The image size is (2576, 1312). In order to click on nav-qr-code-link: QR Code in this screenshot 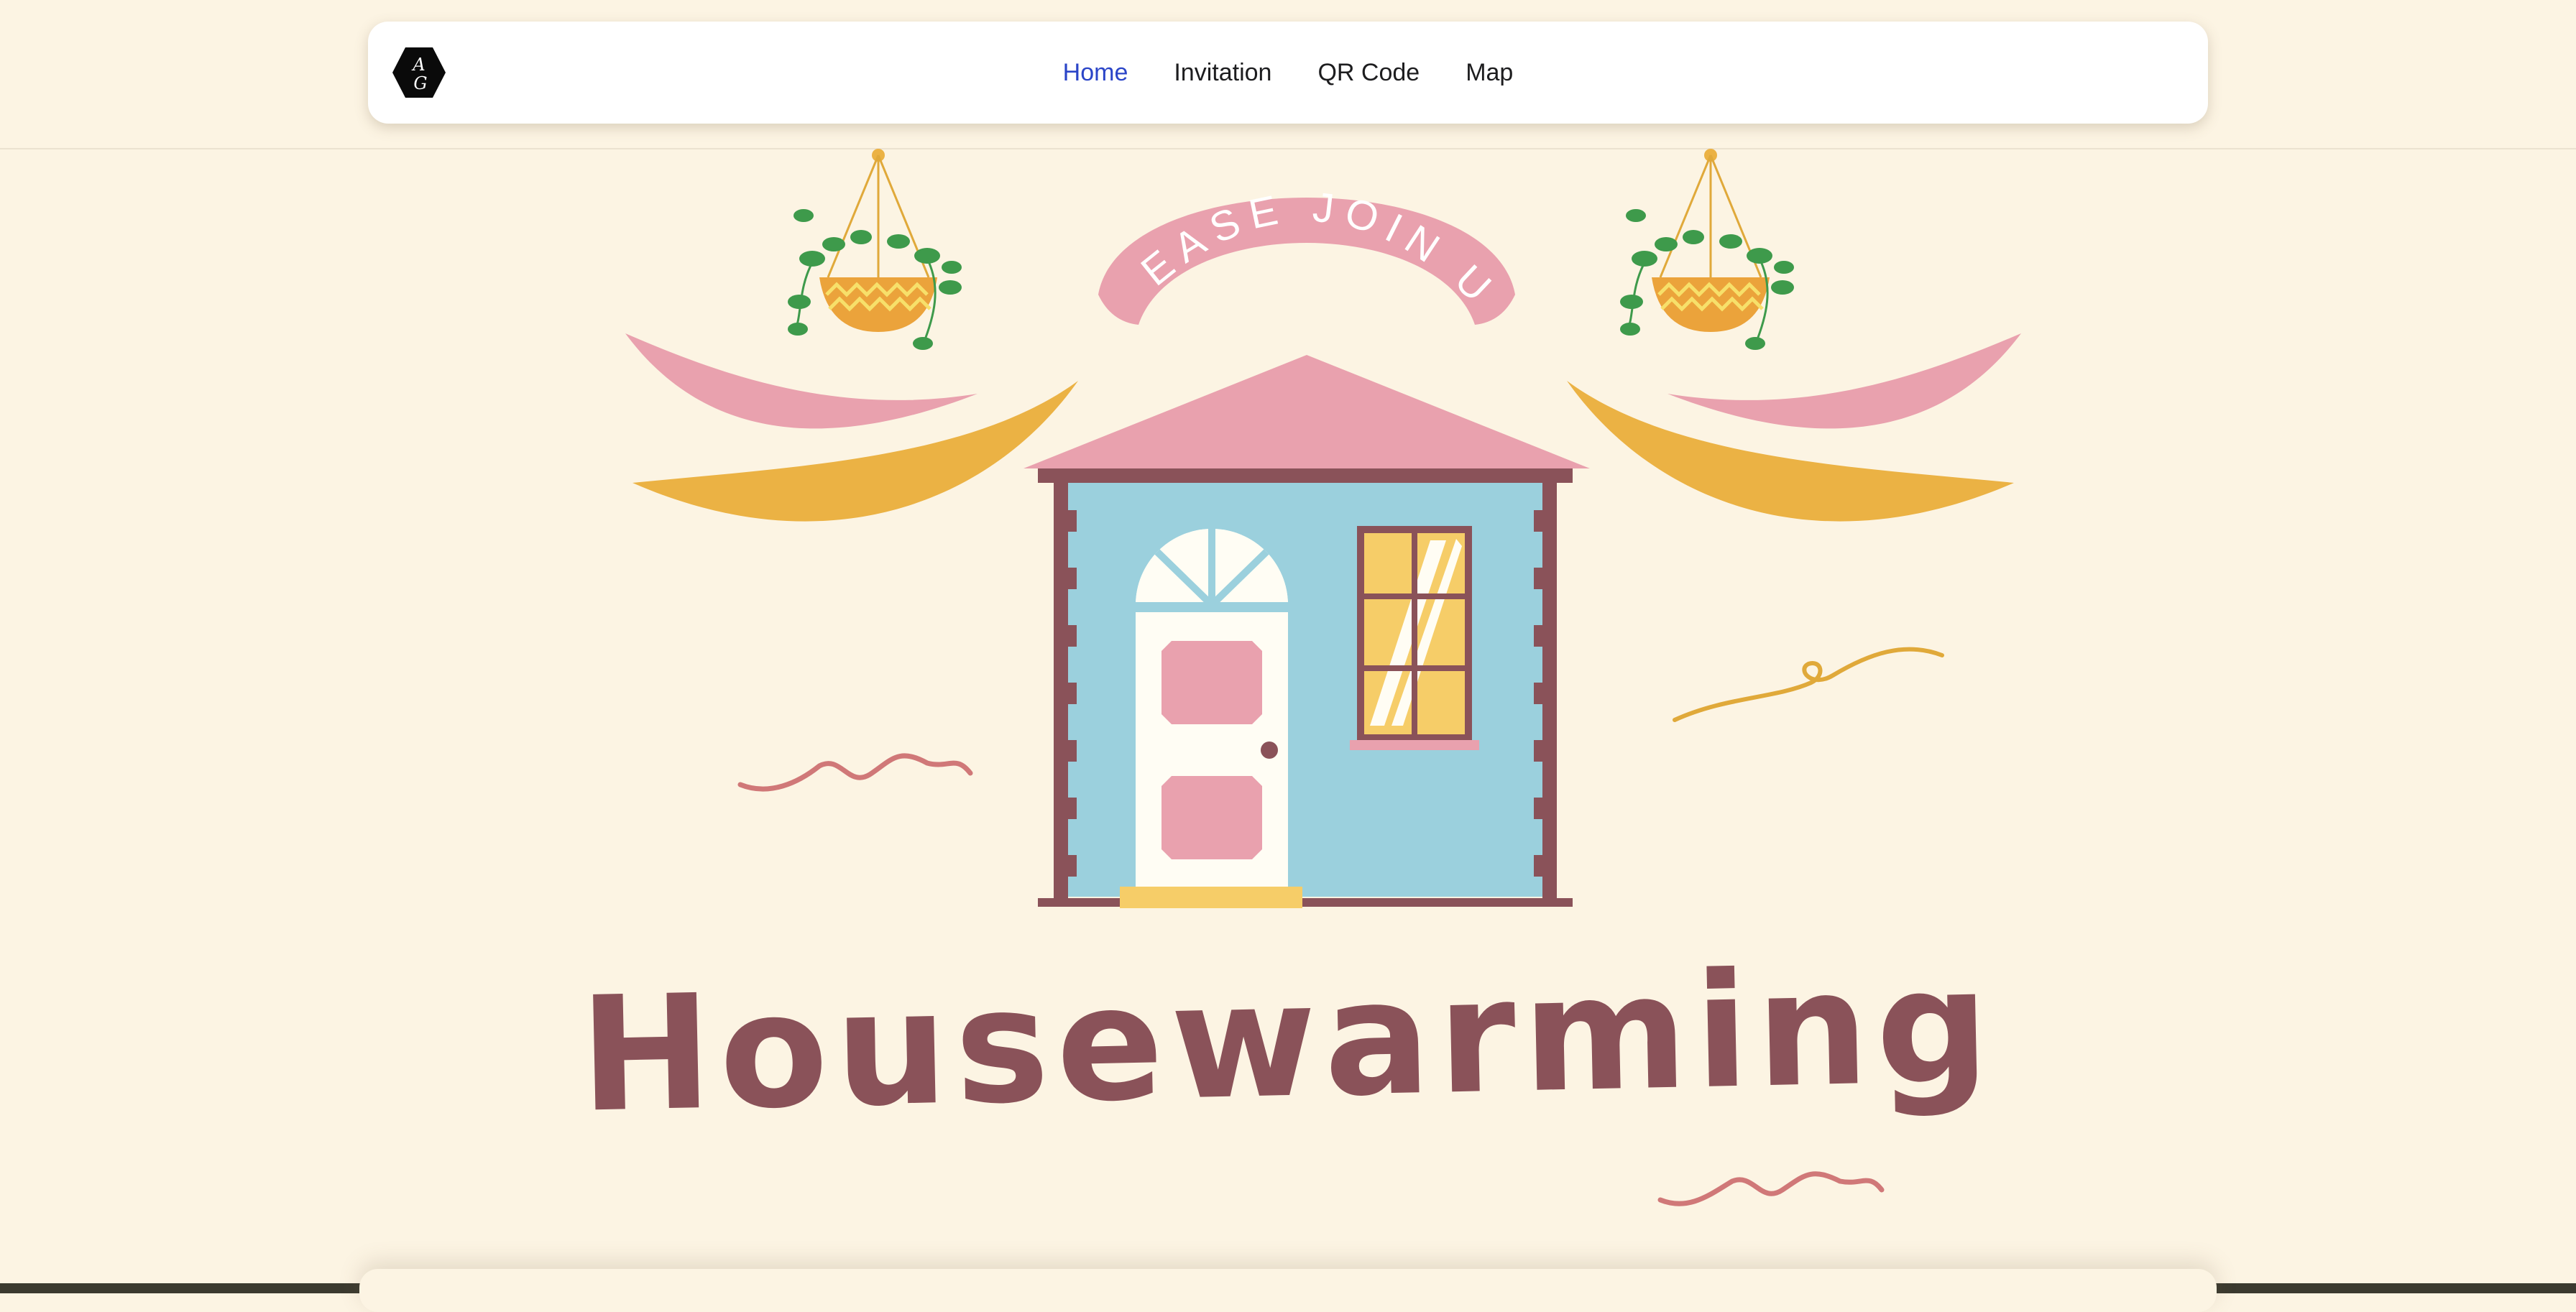, I will do `click(1368, 73)`.